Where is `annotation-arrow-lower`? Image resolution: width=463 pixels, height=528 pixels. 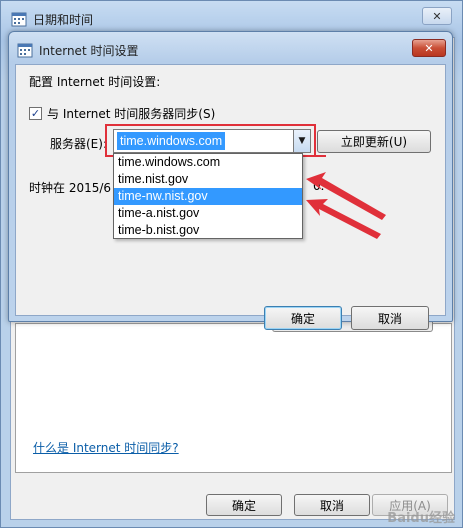
annotation-arrow-lower is located at coordinates (343, 219).